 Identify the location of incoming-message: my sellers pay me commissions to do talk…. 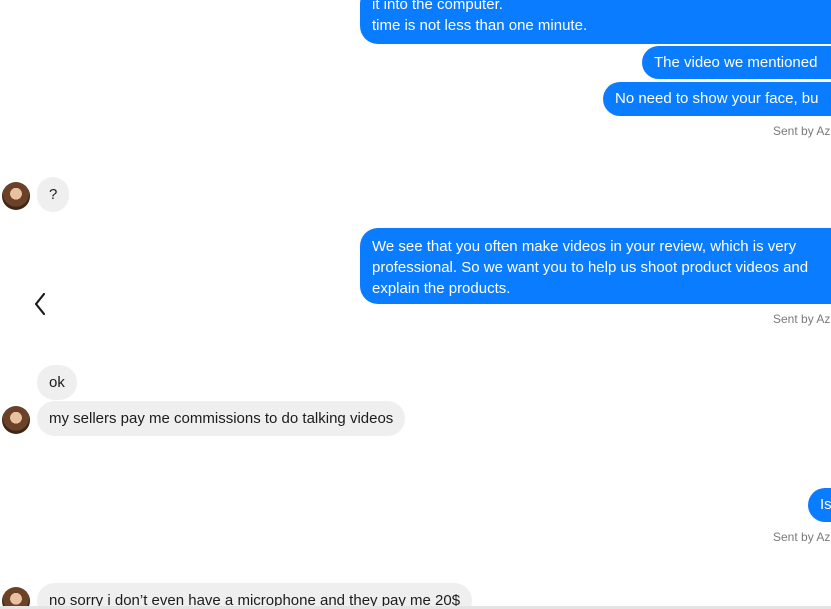
(221, 418).